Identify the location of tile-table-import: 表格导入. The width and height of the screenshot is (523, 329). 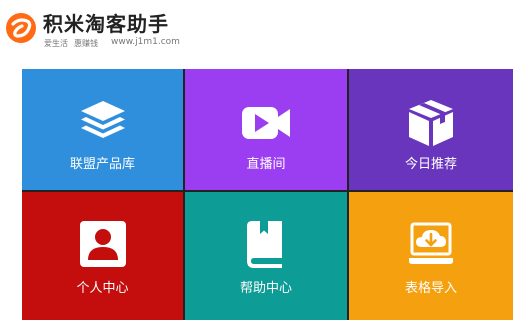
(431, 256).